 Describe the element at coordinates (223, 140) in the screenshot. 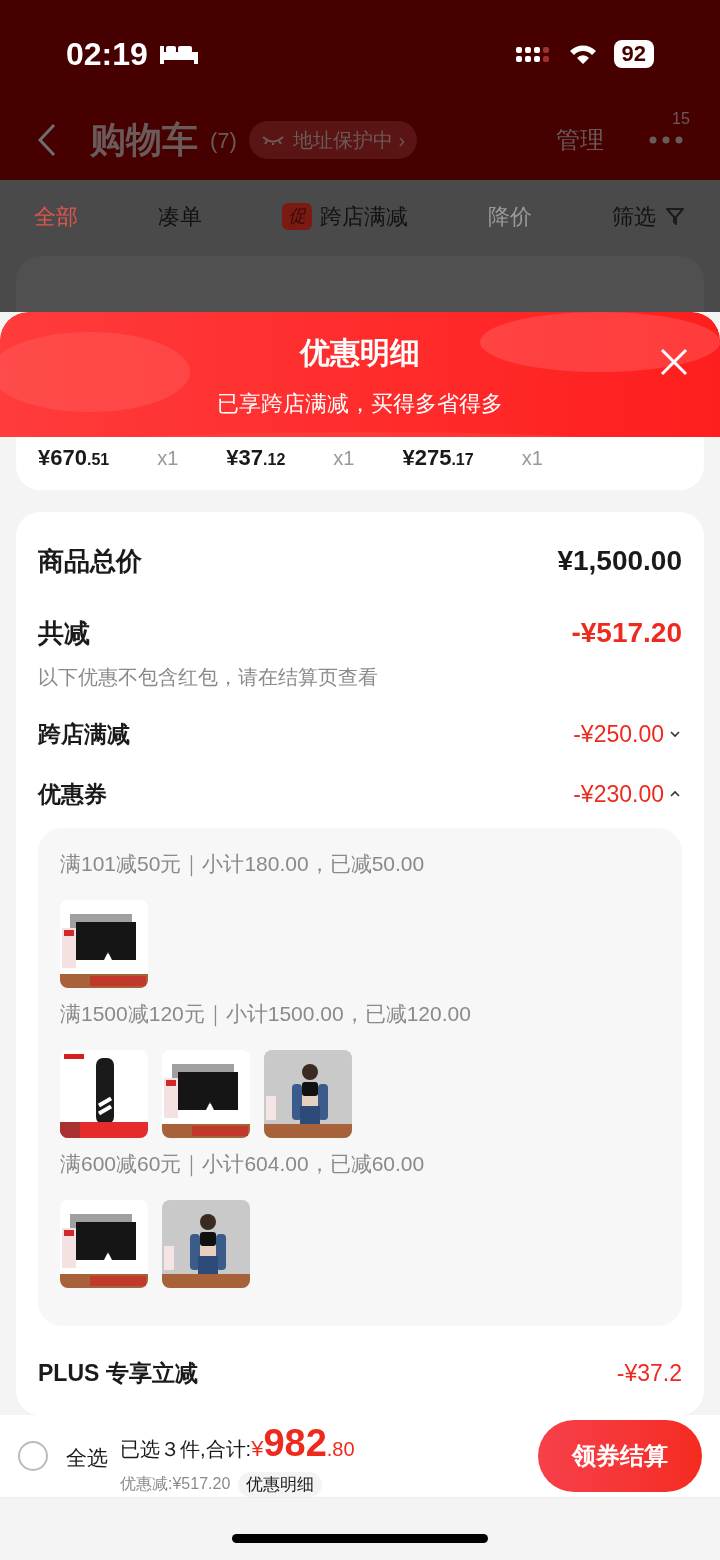

I see `cart-count: (7)` at that location.